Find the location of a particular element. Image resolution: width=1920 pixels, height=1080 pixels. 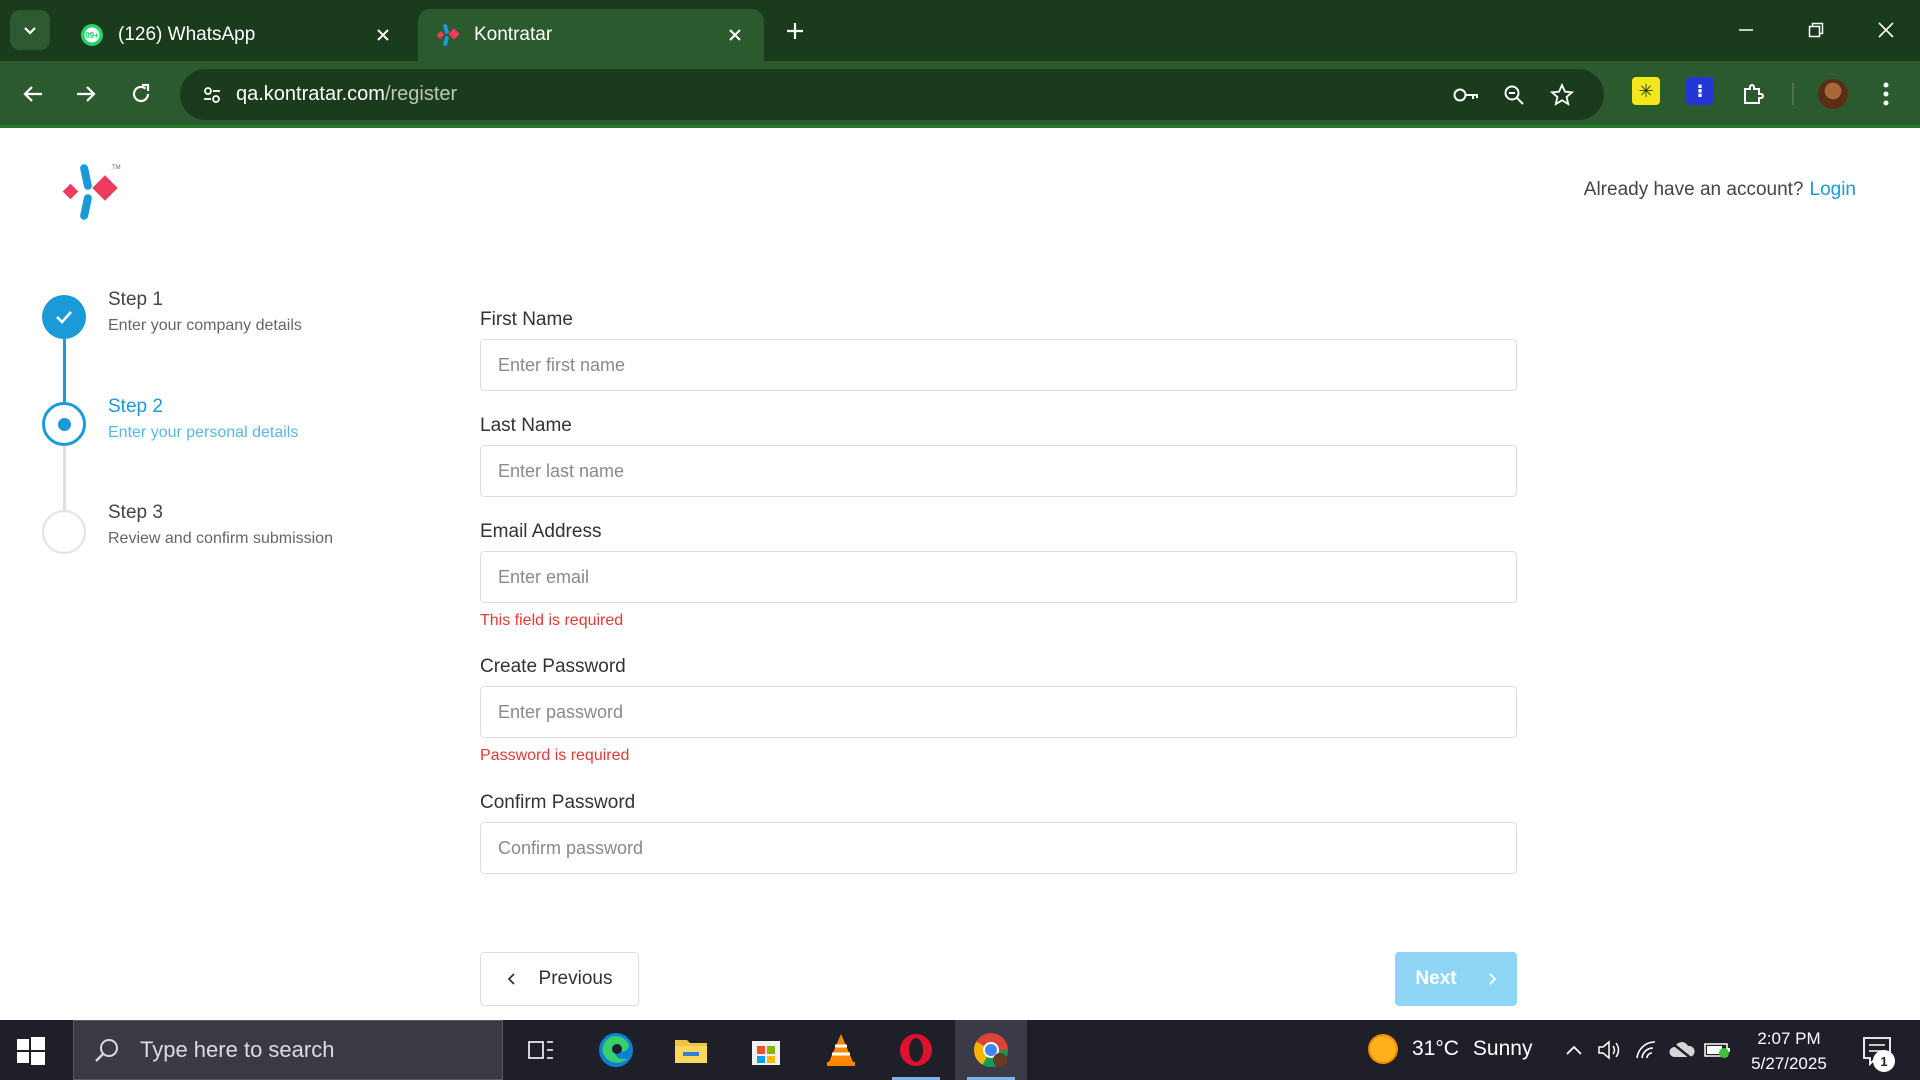

kebab-menu-icon is located at coordinates (1886, 94).